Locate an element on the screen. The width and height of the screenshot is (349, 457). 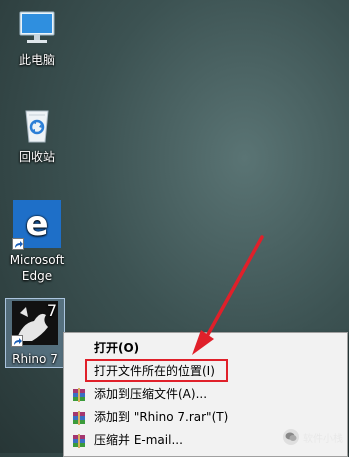
watermark: 软件小栈 is located at coordinates (313, 437).